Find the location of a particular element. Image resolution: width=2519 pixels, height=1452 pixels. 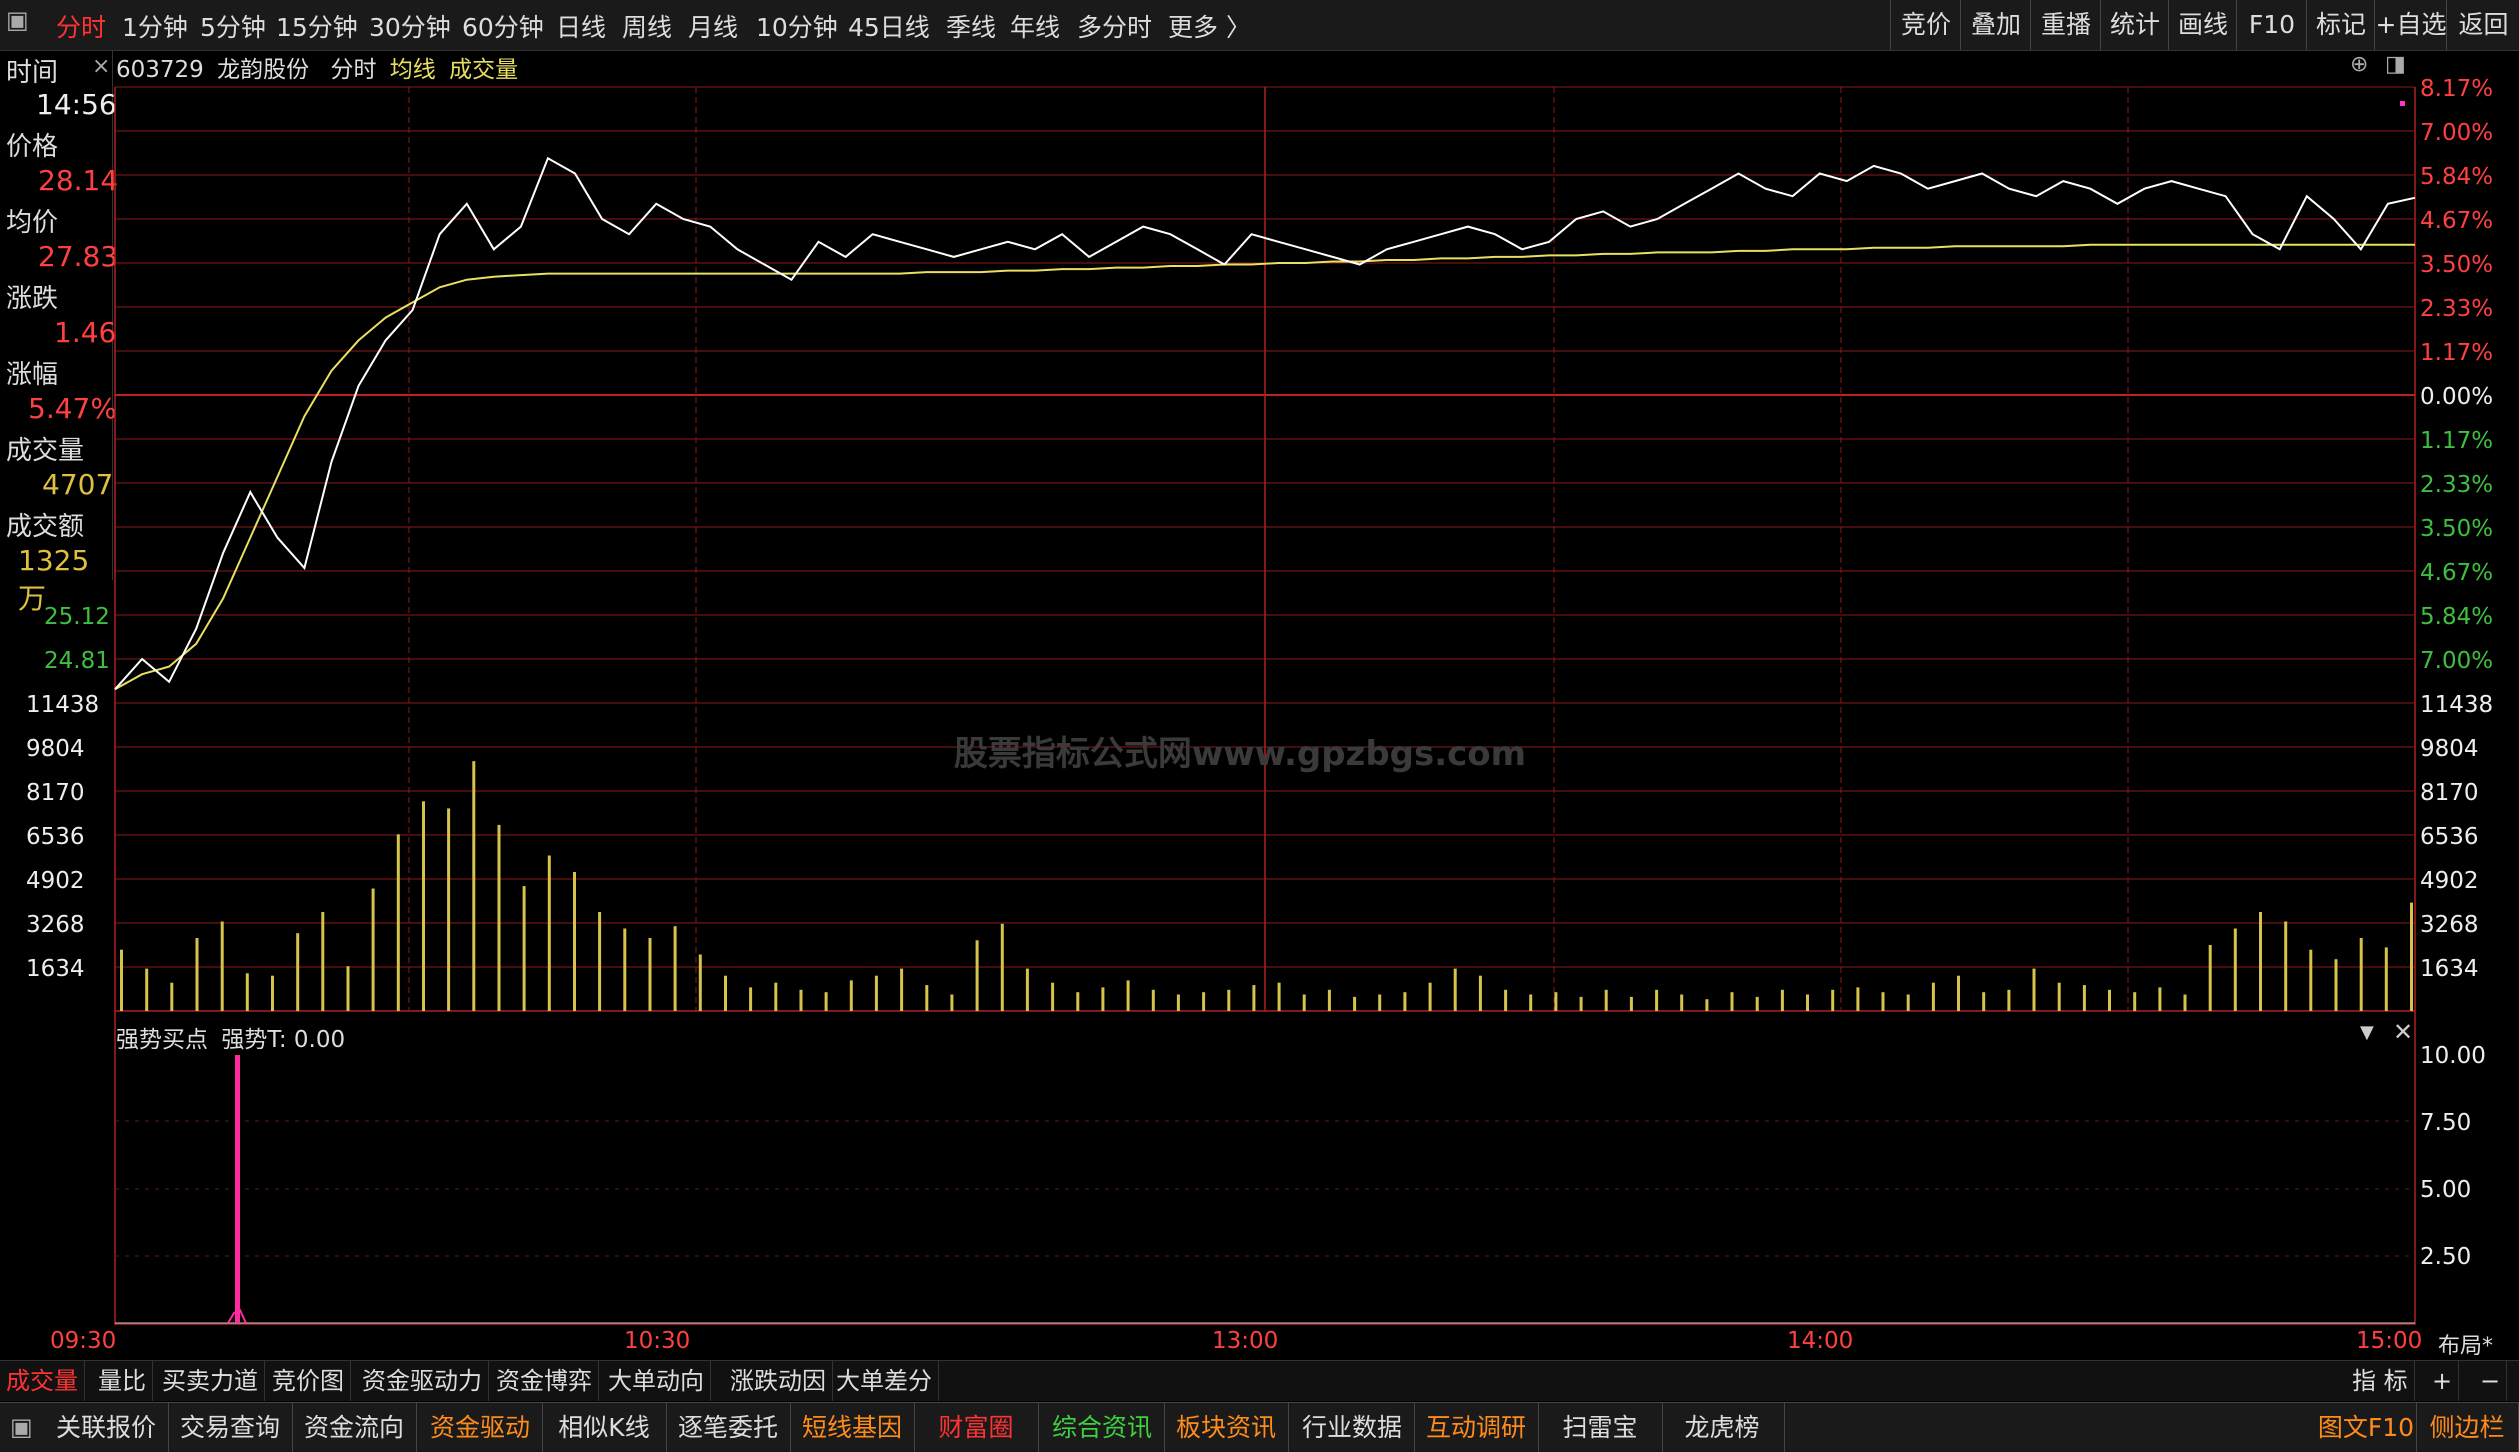

axis-label: 24.81 is located at coordinates (77, 661).